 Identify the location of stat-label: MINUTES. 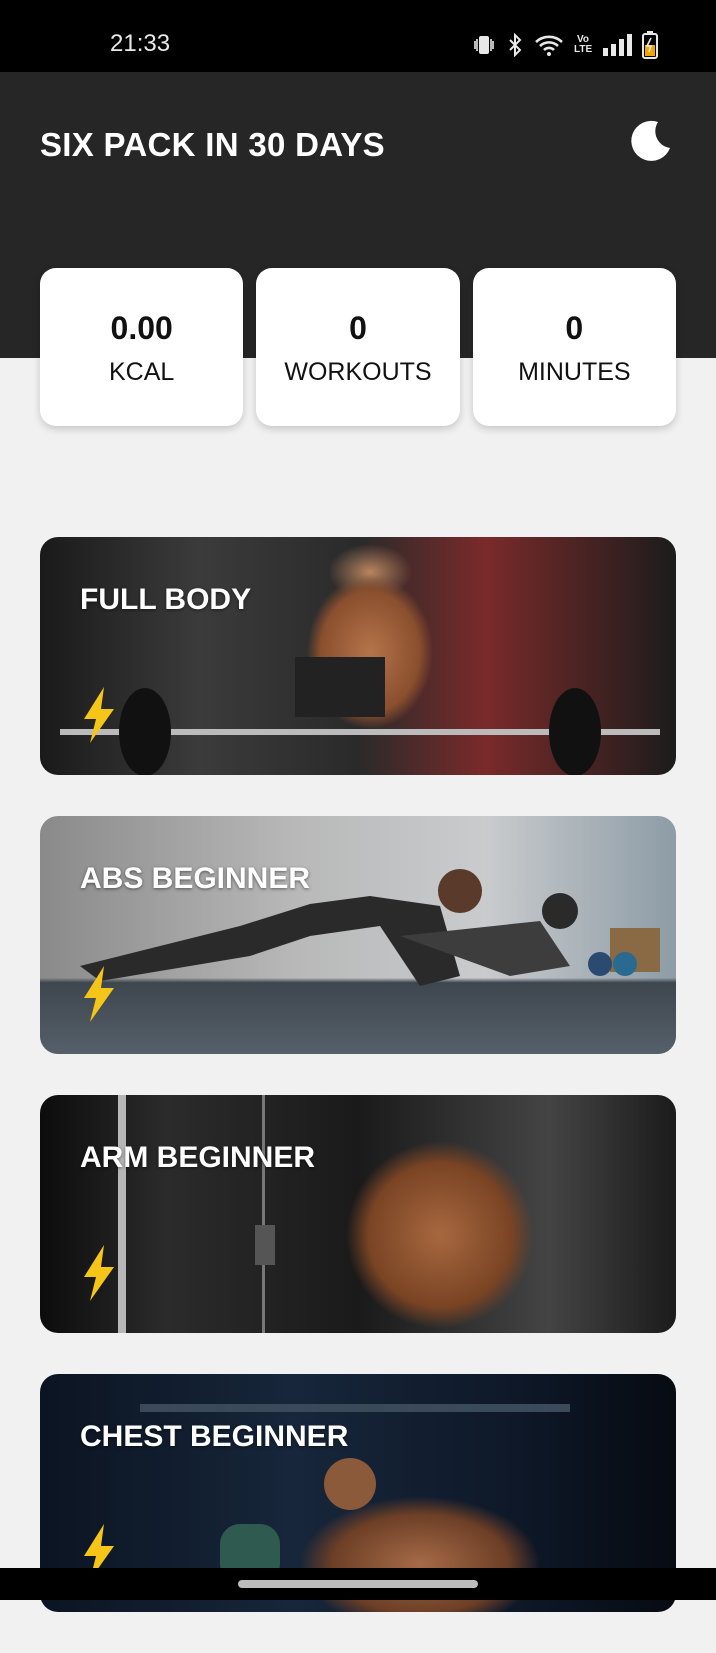
(574, 372).